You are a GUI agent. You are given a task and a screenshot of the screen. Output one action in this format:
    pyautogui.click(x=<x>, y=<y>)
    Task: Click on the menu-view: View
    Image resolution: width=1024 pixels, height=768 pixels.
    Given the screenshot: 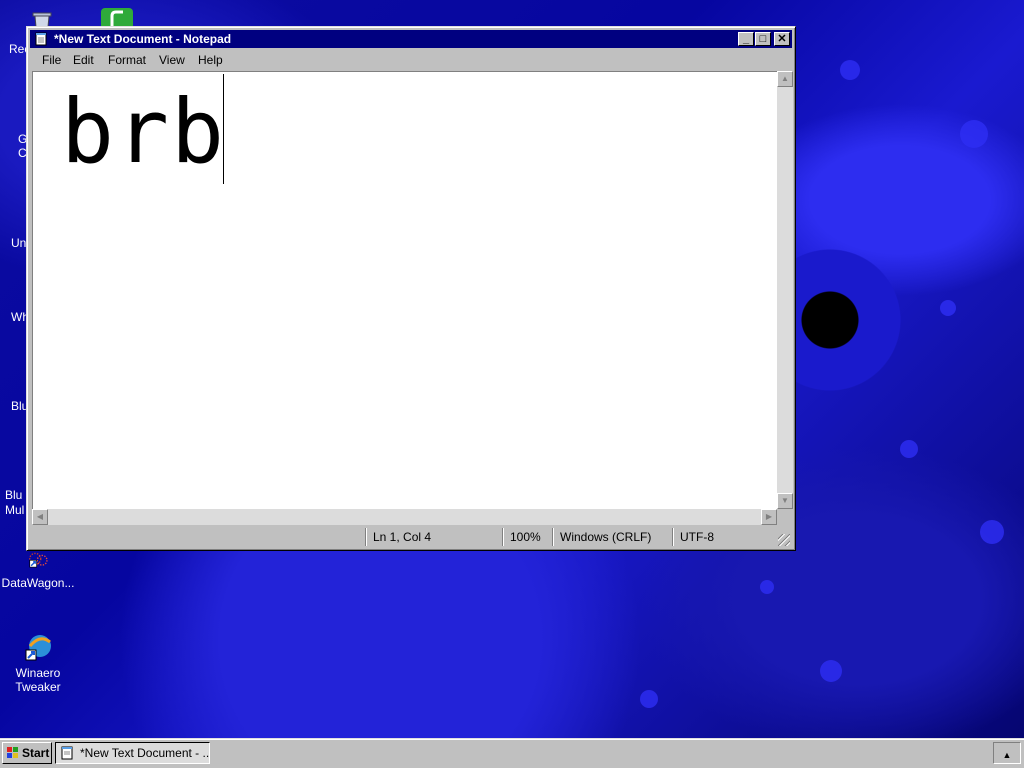 What is the action you would take?
    pyautogui.click(x=172, y=60)
    